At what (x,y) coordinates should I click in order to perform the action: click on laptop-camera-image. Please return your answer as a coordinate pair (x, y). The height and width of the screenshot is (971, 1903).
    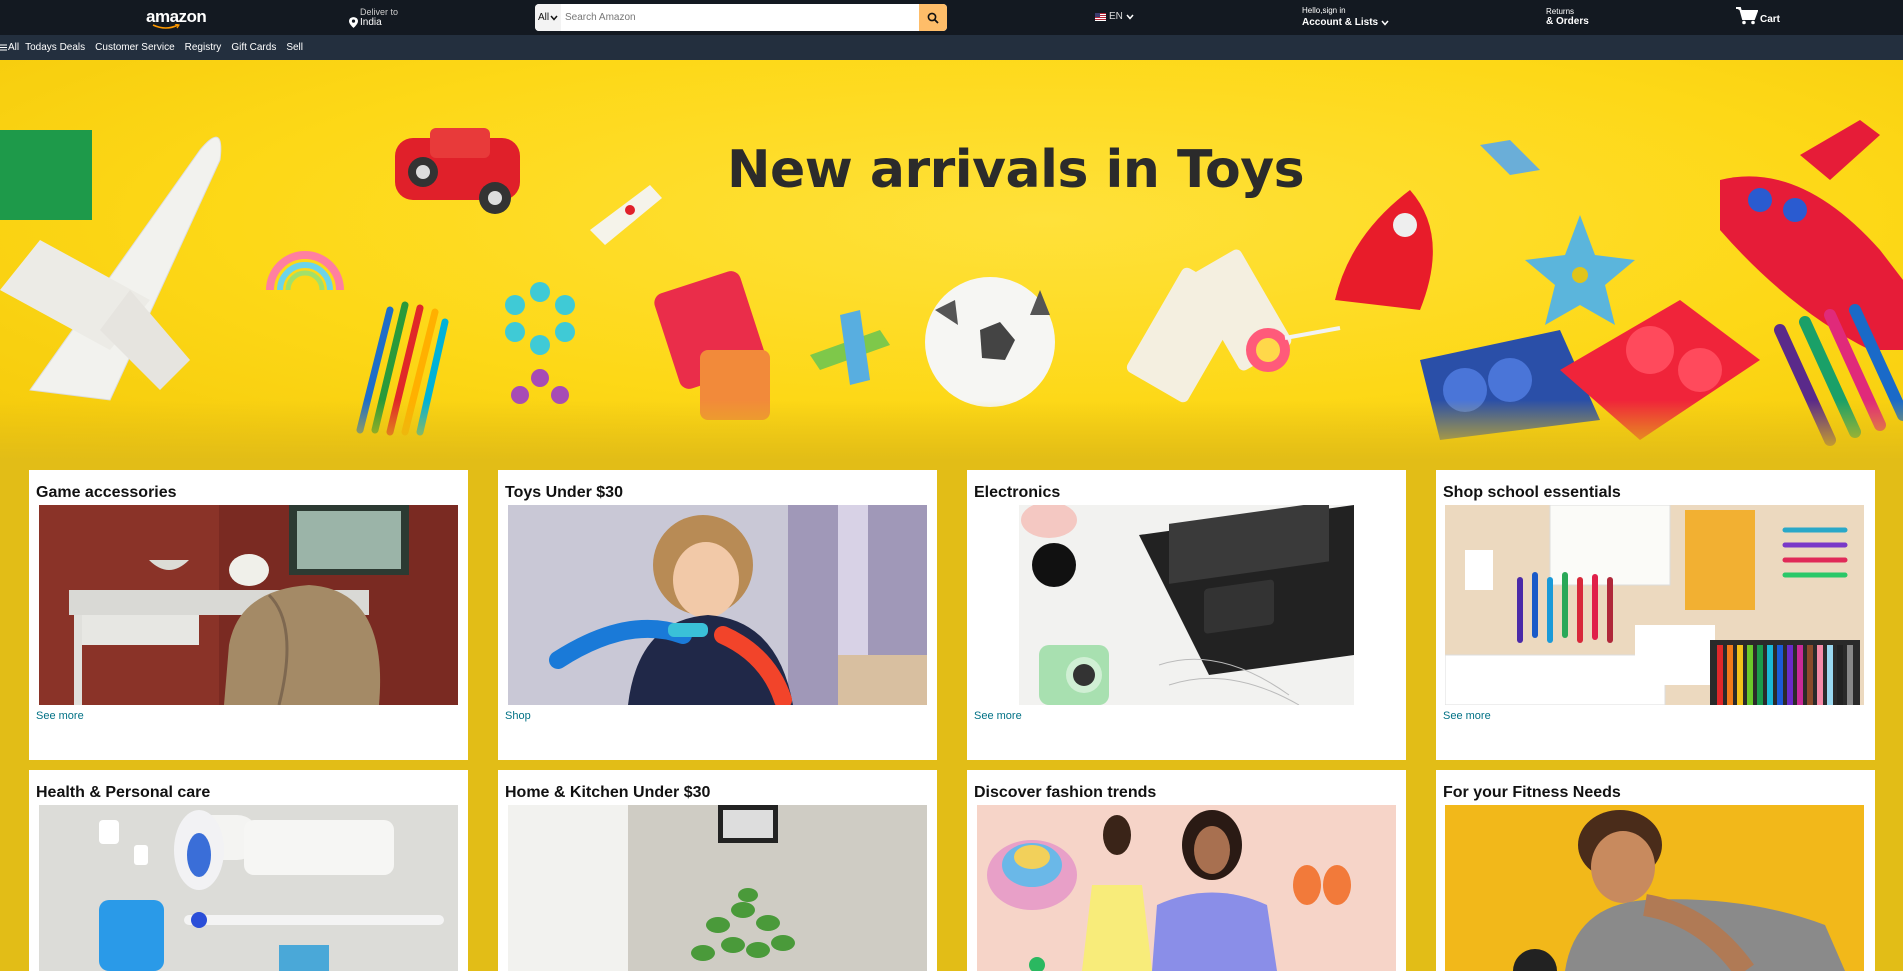
    Looking at the image, I should click on (1186, 605).